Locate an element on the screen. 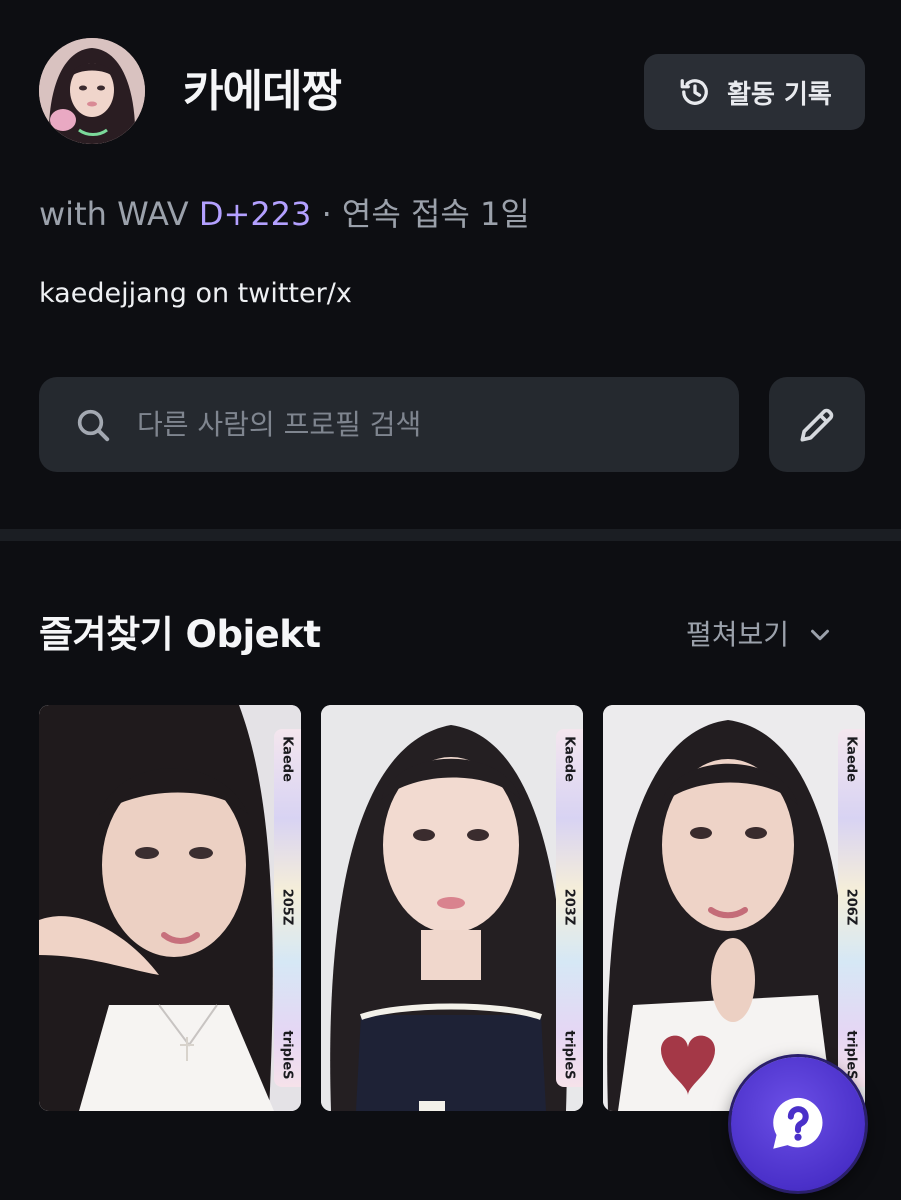 This screenshot has height=1200, width=901. search-input is located at coordinates (417, 424).